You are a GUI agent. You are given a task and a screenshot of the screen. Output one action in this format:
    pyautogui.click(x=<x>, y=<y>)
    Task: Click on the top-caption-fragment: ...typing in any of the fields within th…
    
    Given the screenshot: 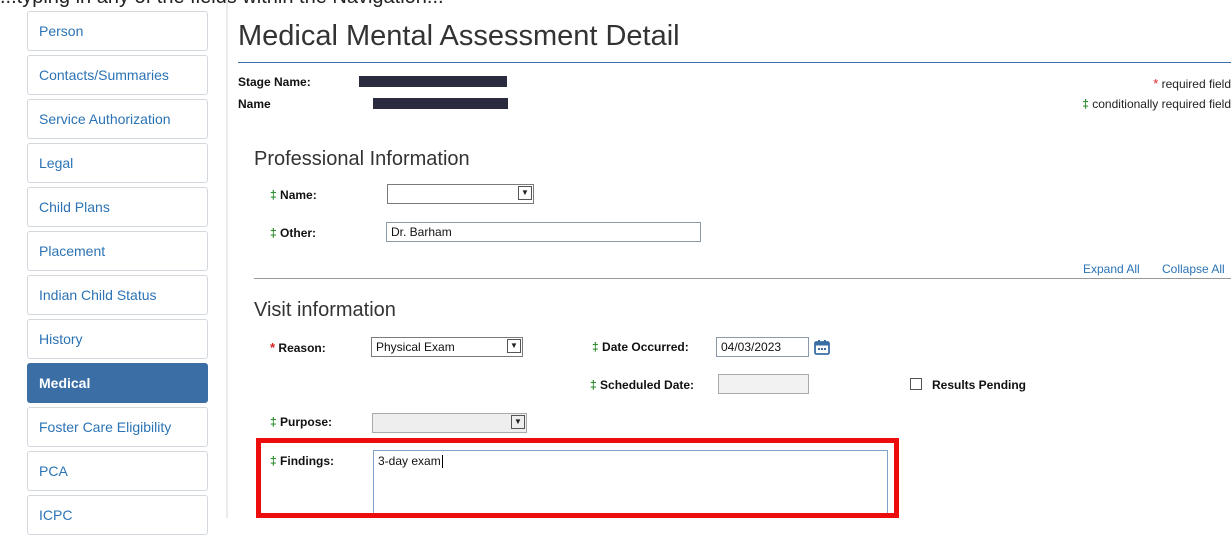 What is the action you would take?
    pyautogui.click(x=222, y=4)
    